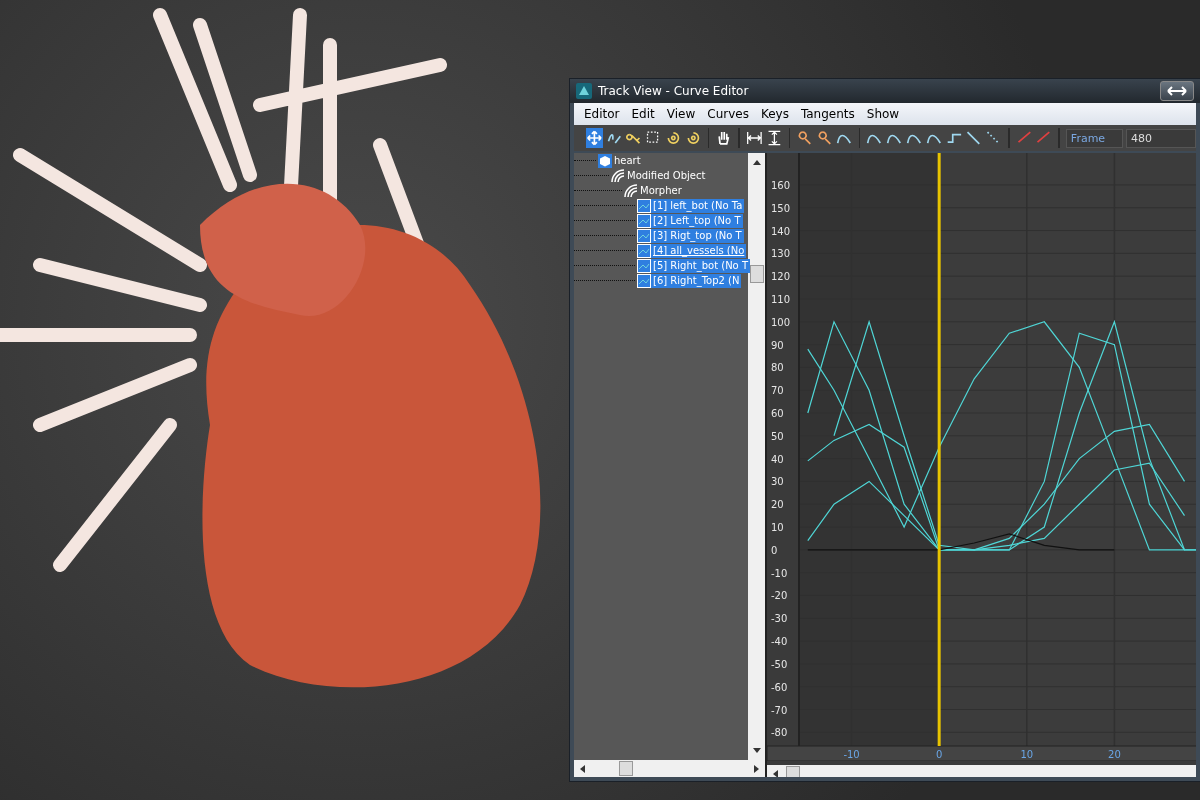 The image size is (1200, 800). I want to click on y-axis-label: 70, so click(777, 391).